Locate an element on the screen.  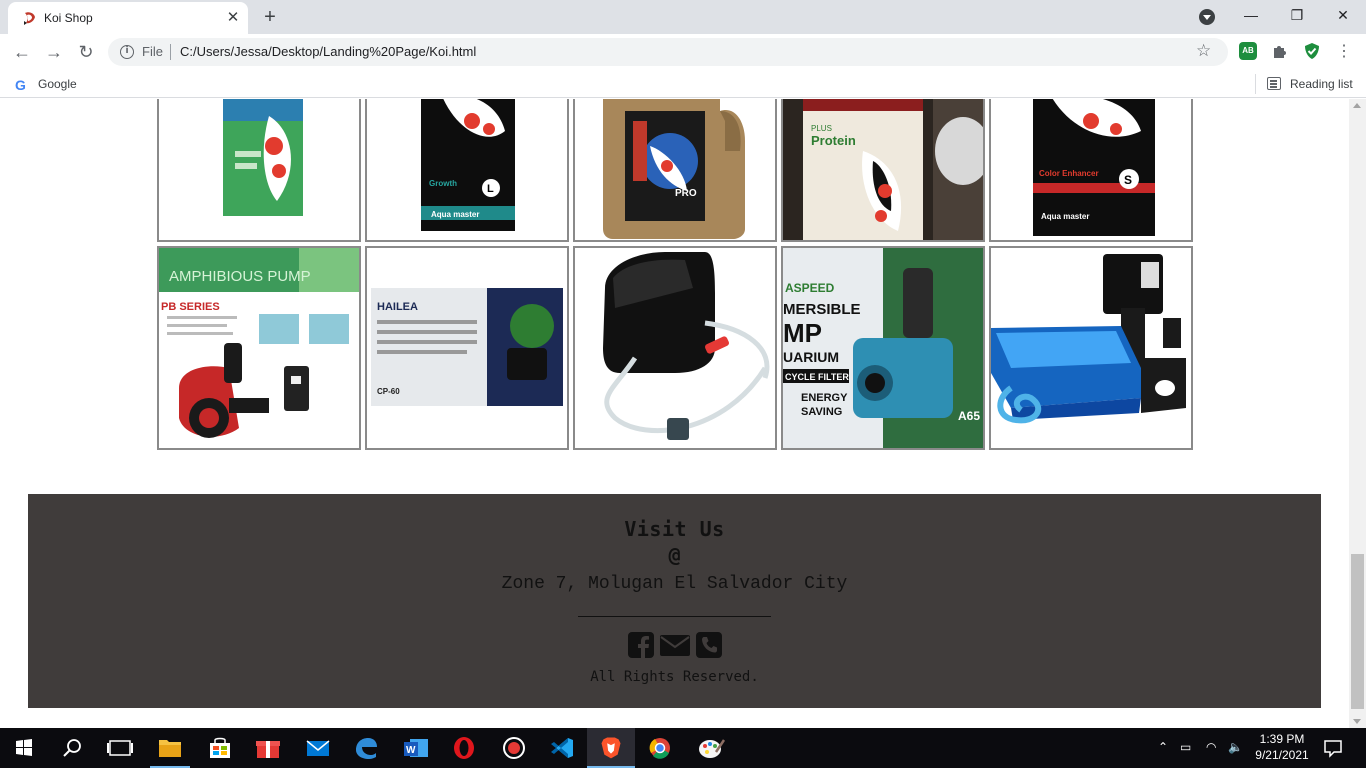
clock-time: 1:39 PM is located at coordinates (1282, 739).